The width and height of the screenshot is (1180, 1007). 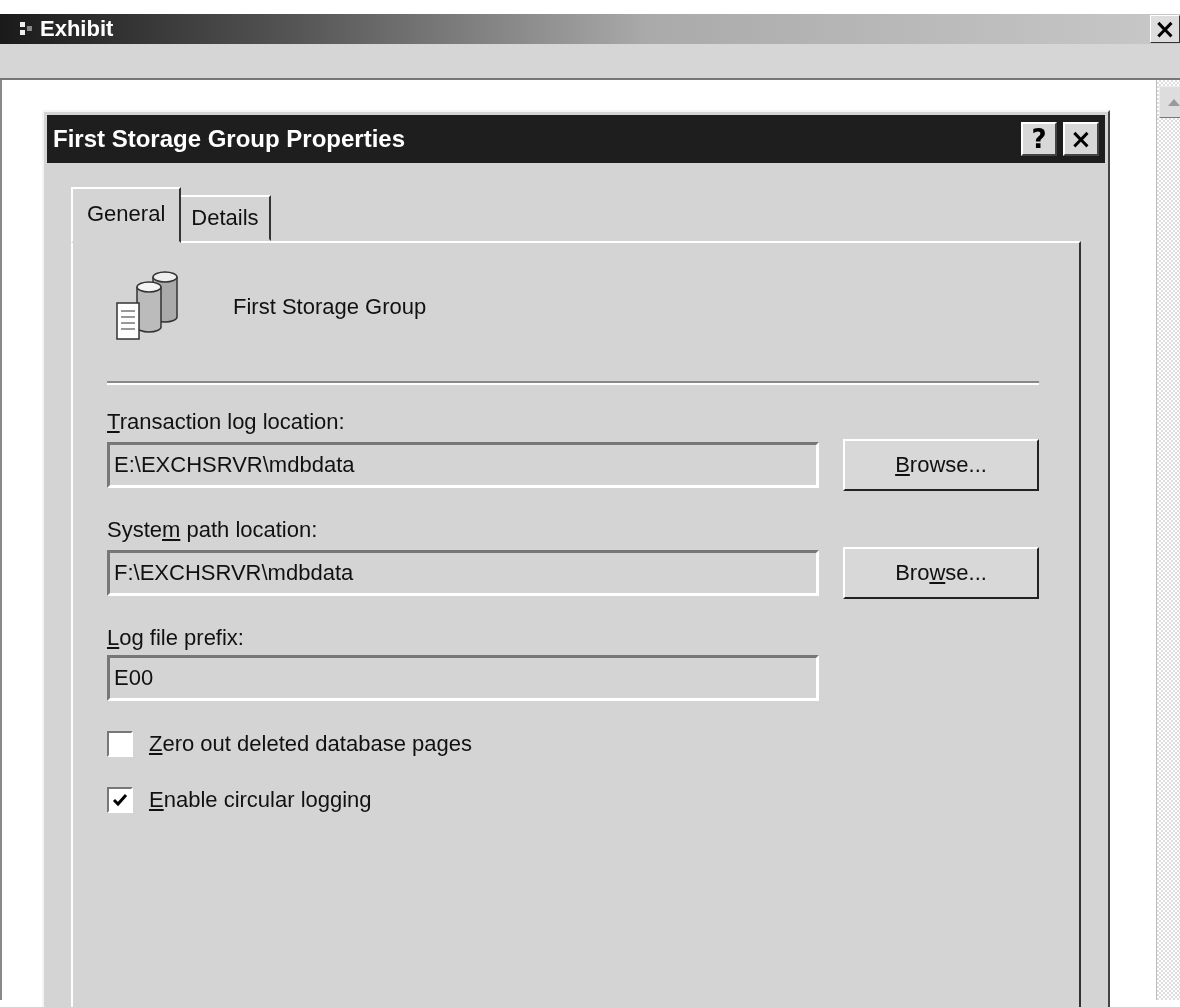 I want to click on help-button: ?, so click(x=1039, y=139).